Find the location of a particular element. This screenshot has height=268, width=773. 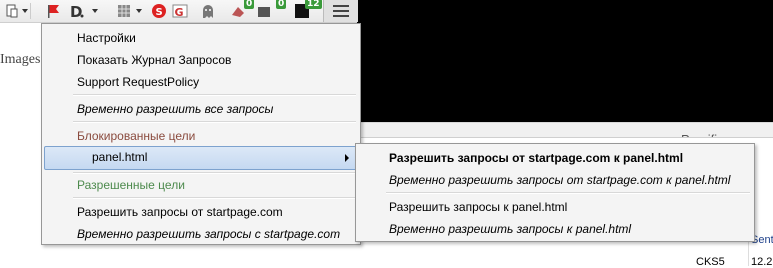

menu-item-blocked-panel: panel.html is located at coordinates (201, 158).